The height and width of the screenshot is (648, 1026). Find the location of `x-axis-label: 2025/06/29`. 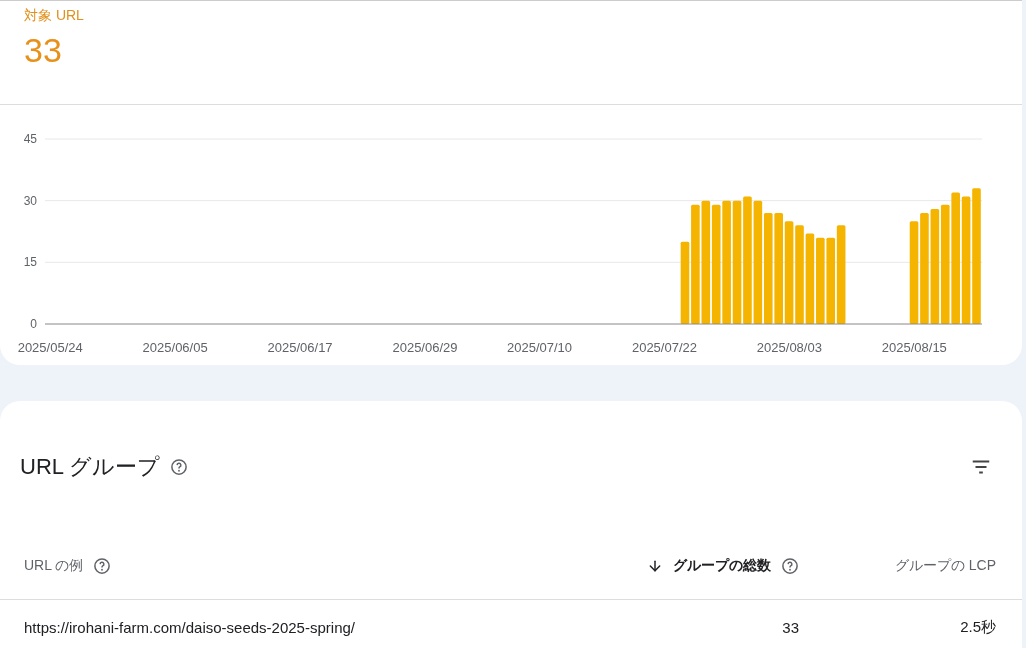

x-axis-label: 2025/06/29 is located at coordinates (425, 347).